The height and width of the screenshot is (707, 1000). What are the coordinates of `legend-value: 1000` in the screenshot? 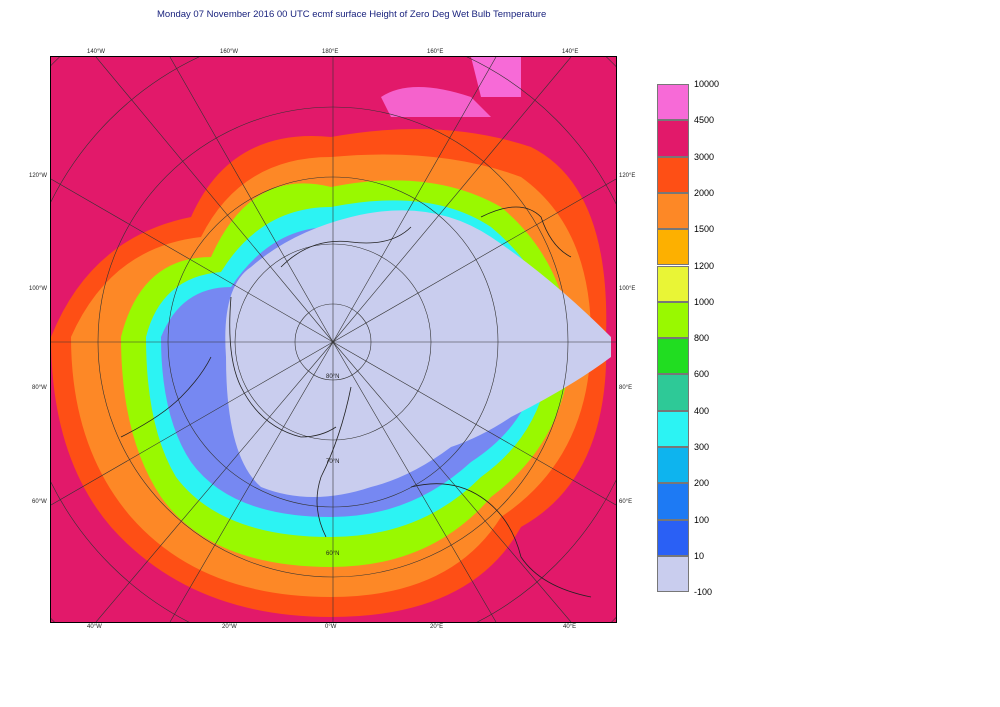 It's located at (704, 301).